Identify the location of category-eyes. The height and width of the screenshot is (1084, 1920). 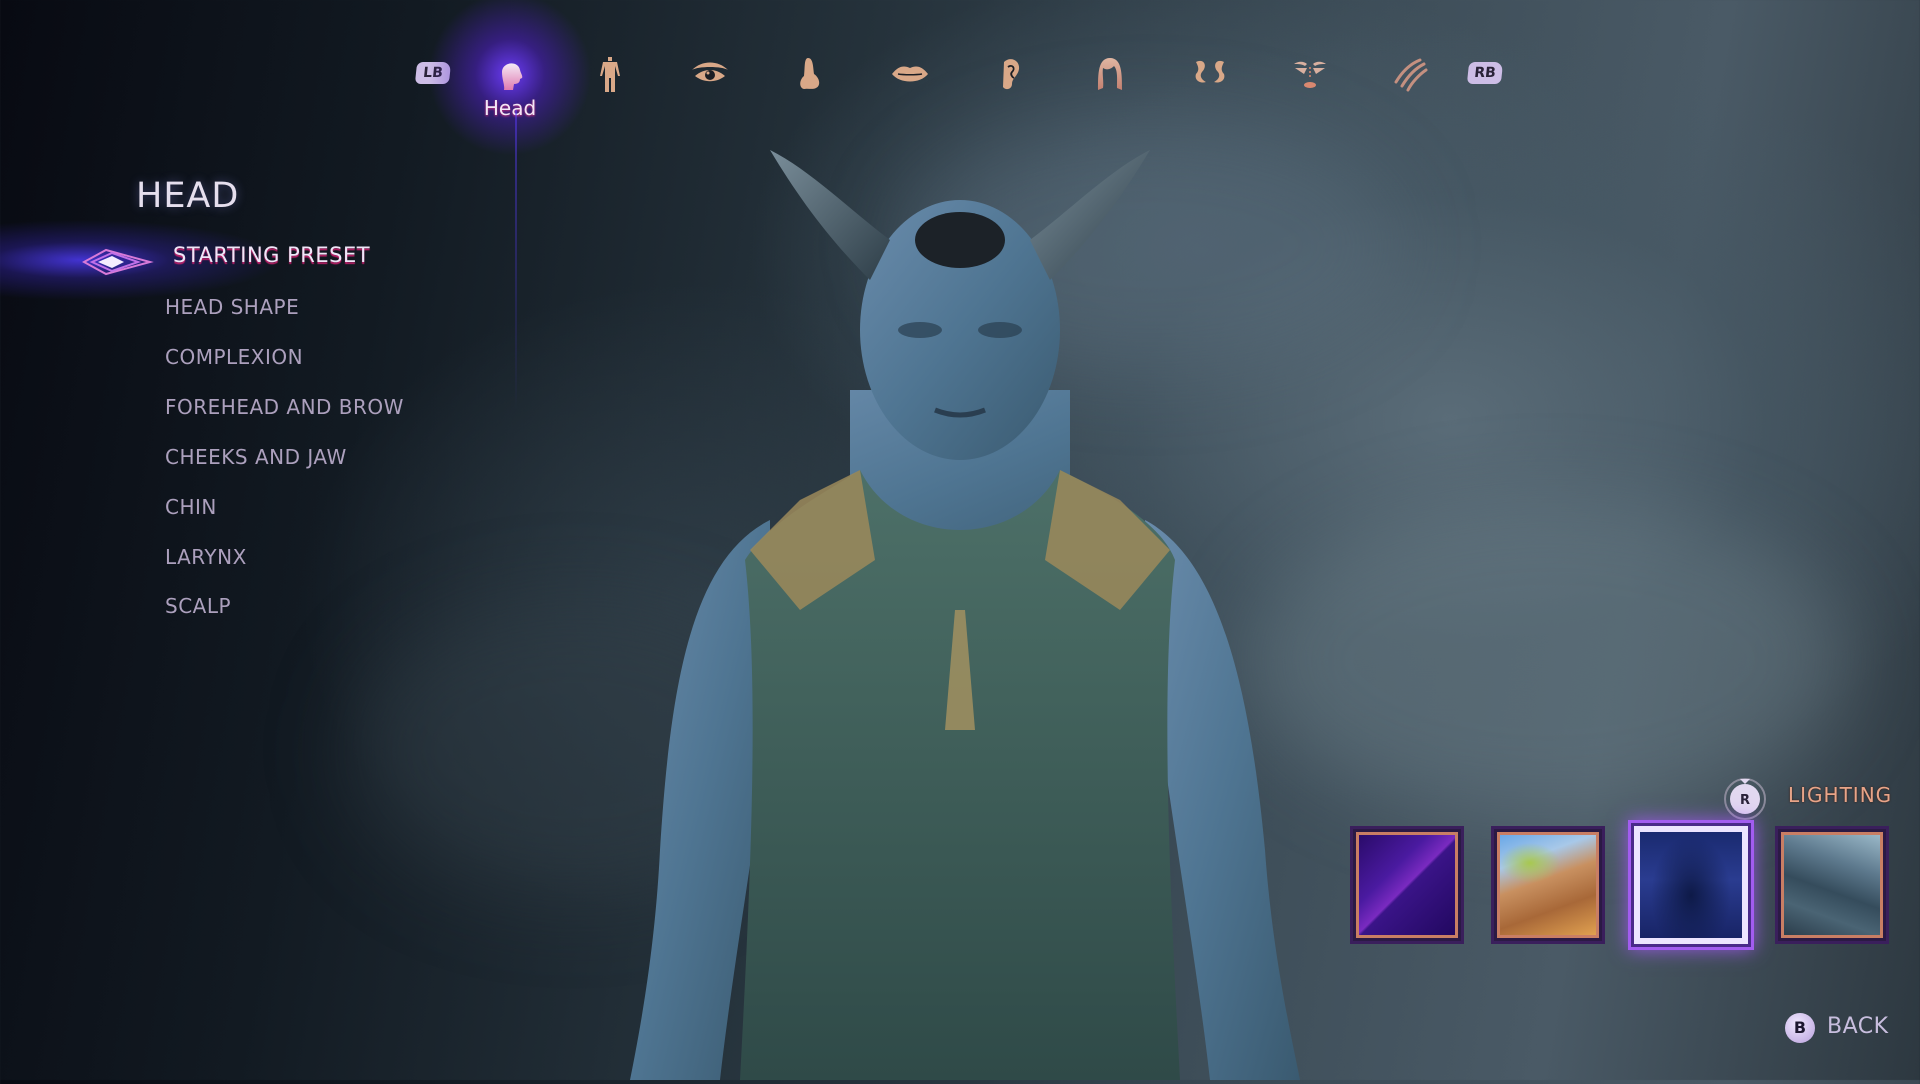
(710, 74).